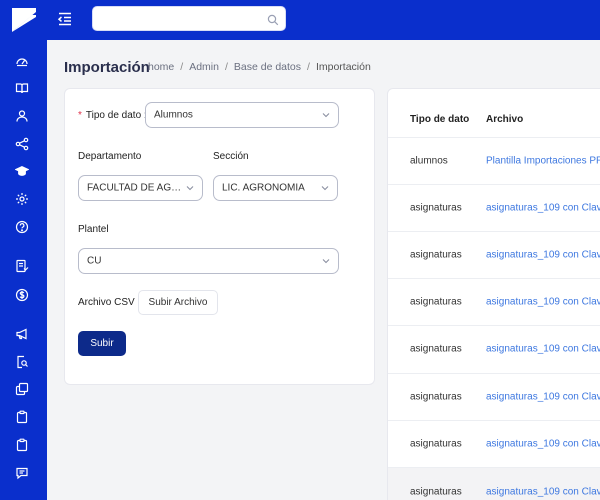 Image resolution: width=600 pixels, height=500 pixels. I want to click on book-icon, so click(22, 88).